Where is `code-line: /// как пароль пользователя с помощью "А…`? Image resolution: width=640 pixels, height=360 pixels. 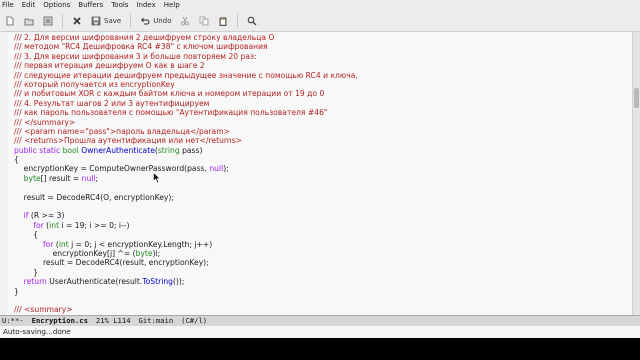 code-line: /// как пароль пользователя с помощью "А… is located at coordinates (186, 112).